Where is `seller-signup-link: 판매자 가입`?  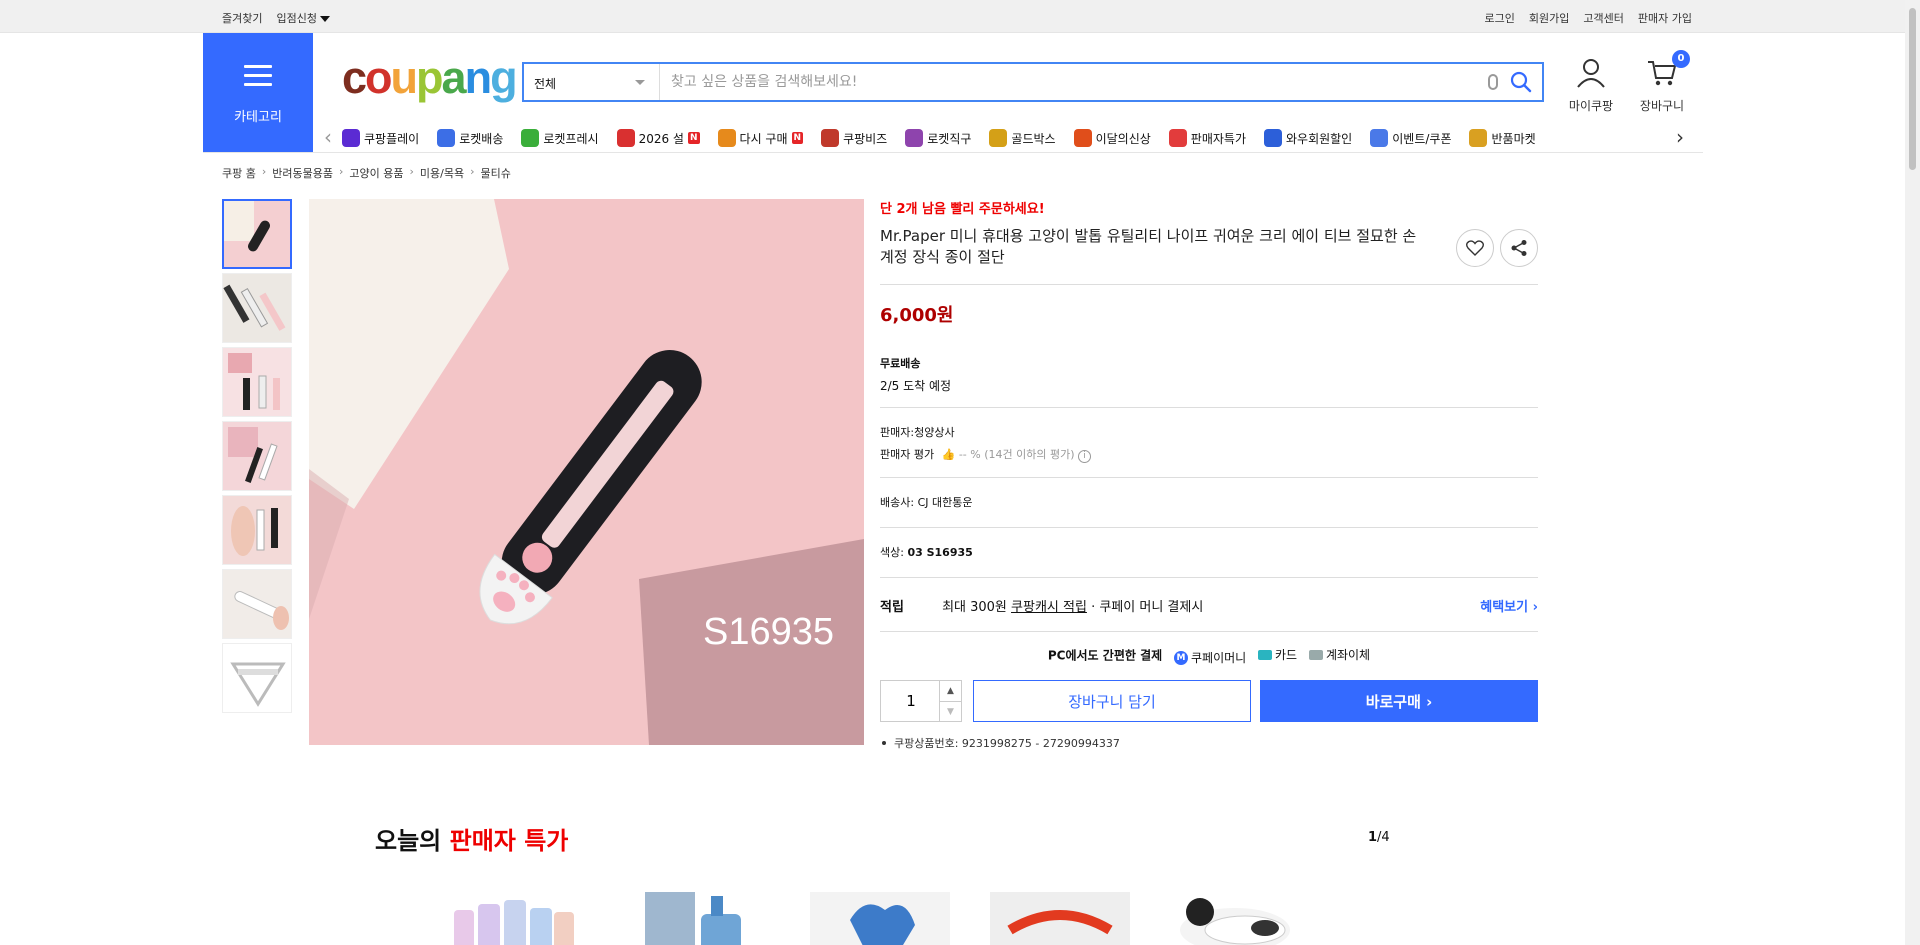 seller-signup-link: 판매자 가입 is located at coordinates (1665, 18).